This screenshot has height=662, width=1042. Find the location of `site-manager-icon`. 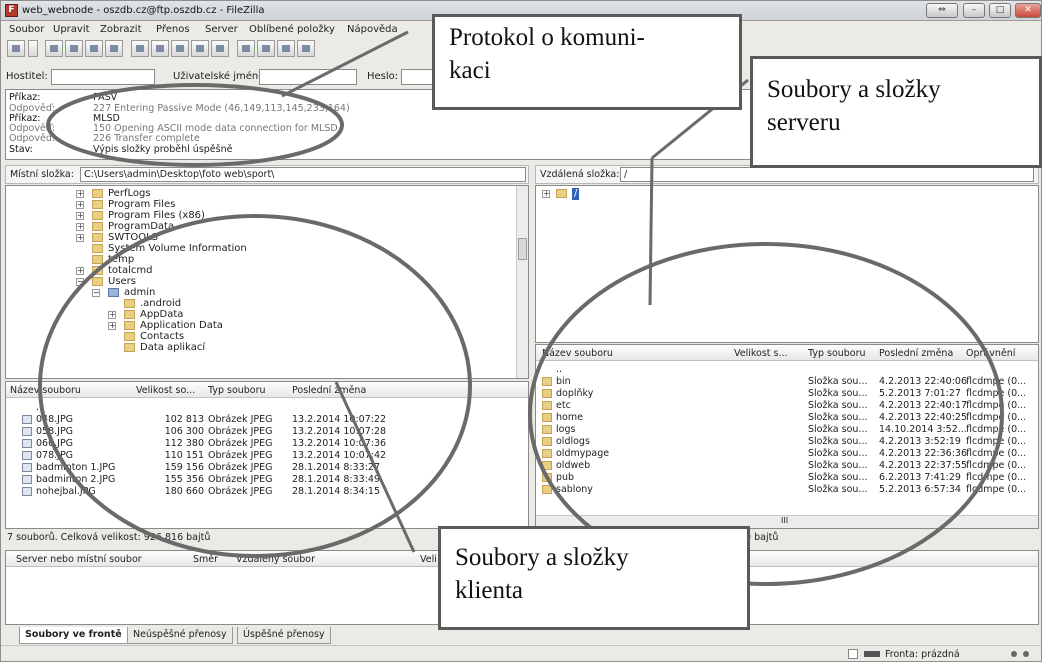

site-manager-icon is located at coordinates (16, 48).